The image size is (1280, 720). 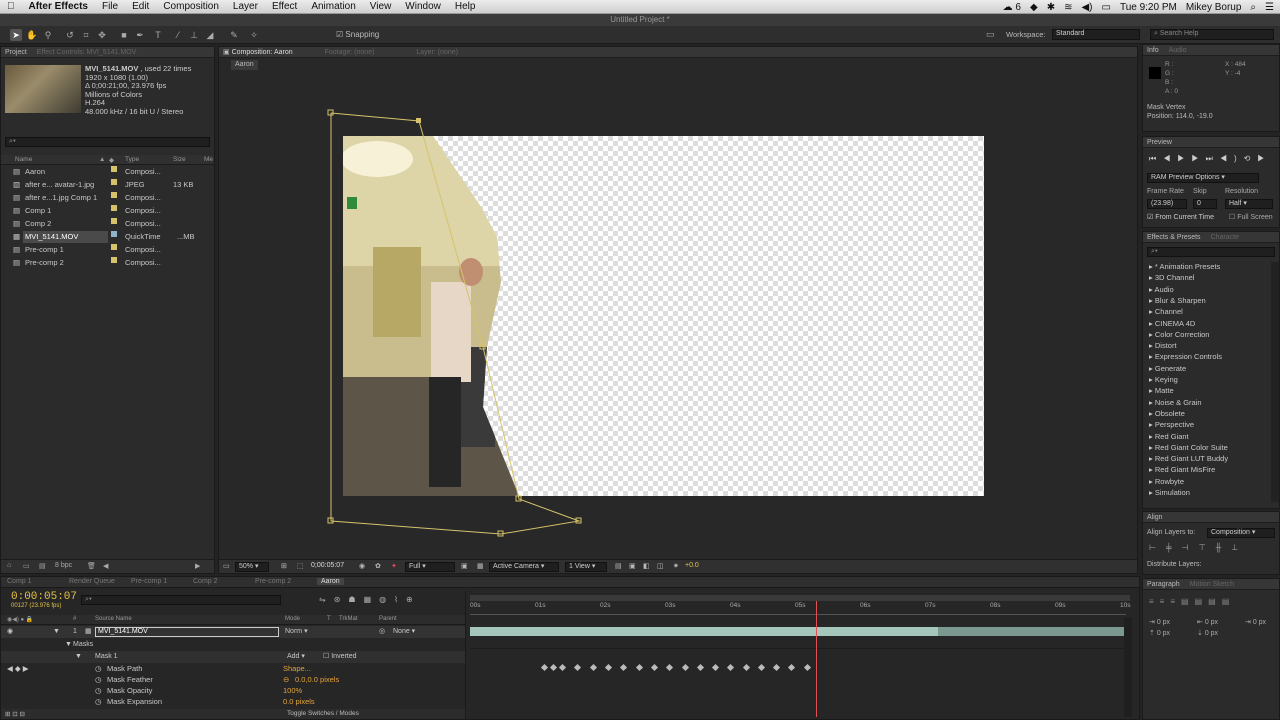 I want to click on tab-timeline-pre-comp-2: Pre-comp 2, so click(x=273, y=581).